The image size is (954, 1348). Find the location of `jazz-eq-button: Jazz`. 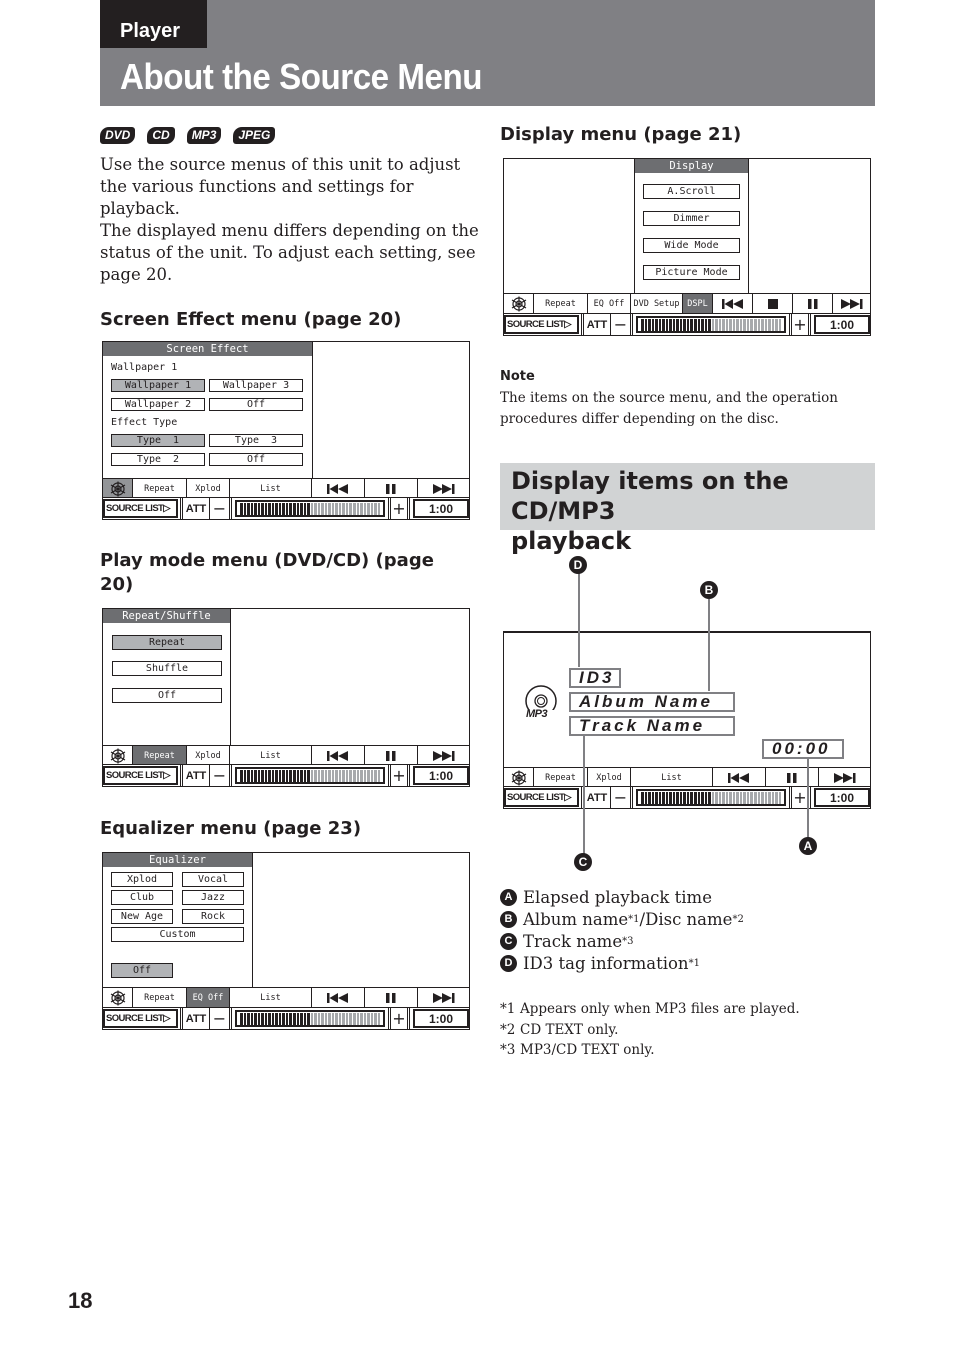

jazz-eq-button: Jazz is located at coordinates (213, 897).